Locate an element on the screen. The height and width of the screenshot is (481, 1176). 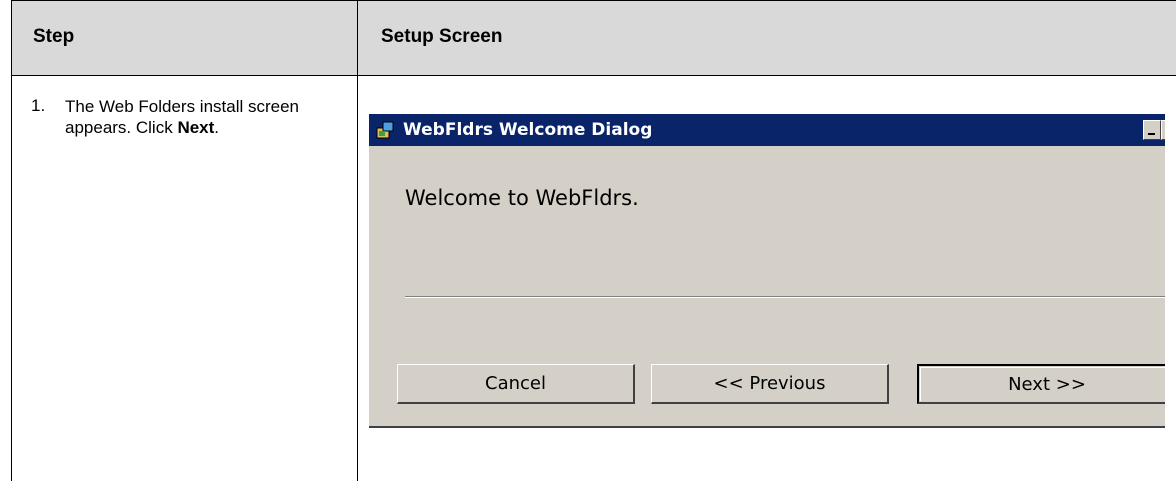
maximize-button is located at coordinates (1163, 130).